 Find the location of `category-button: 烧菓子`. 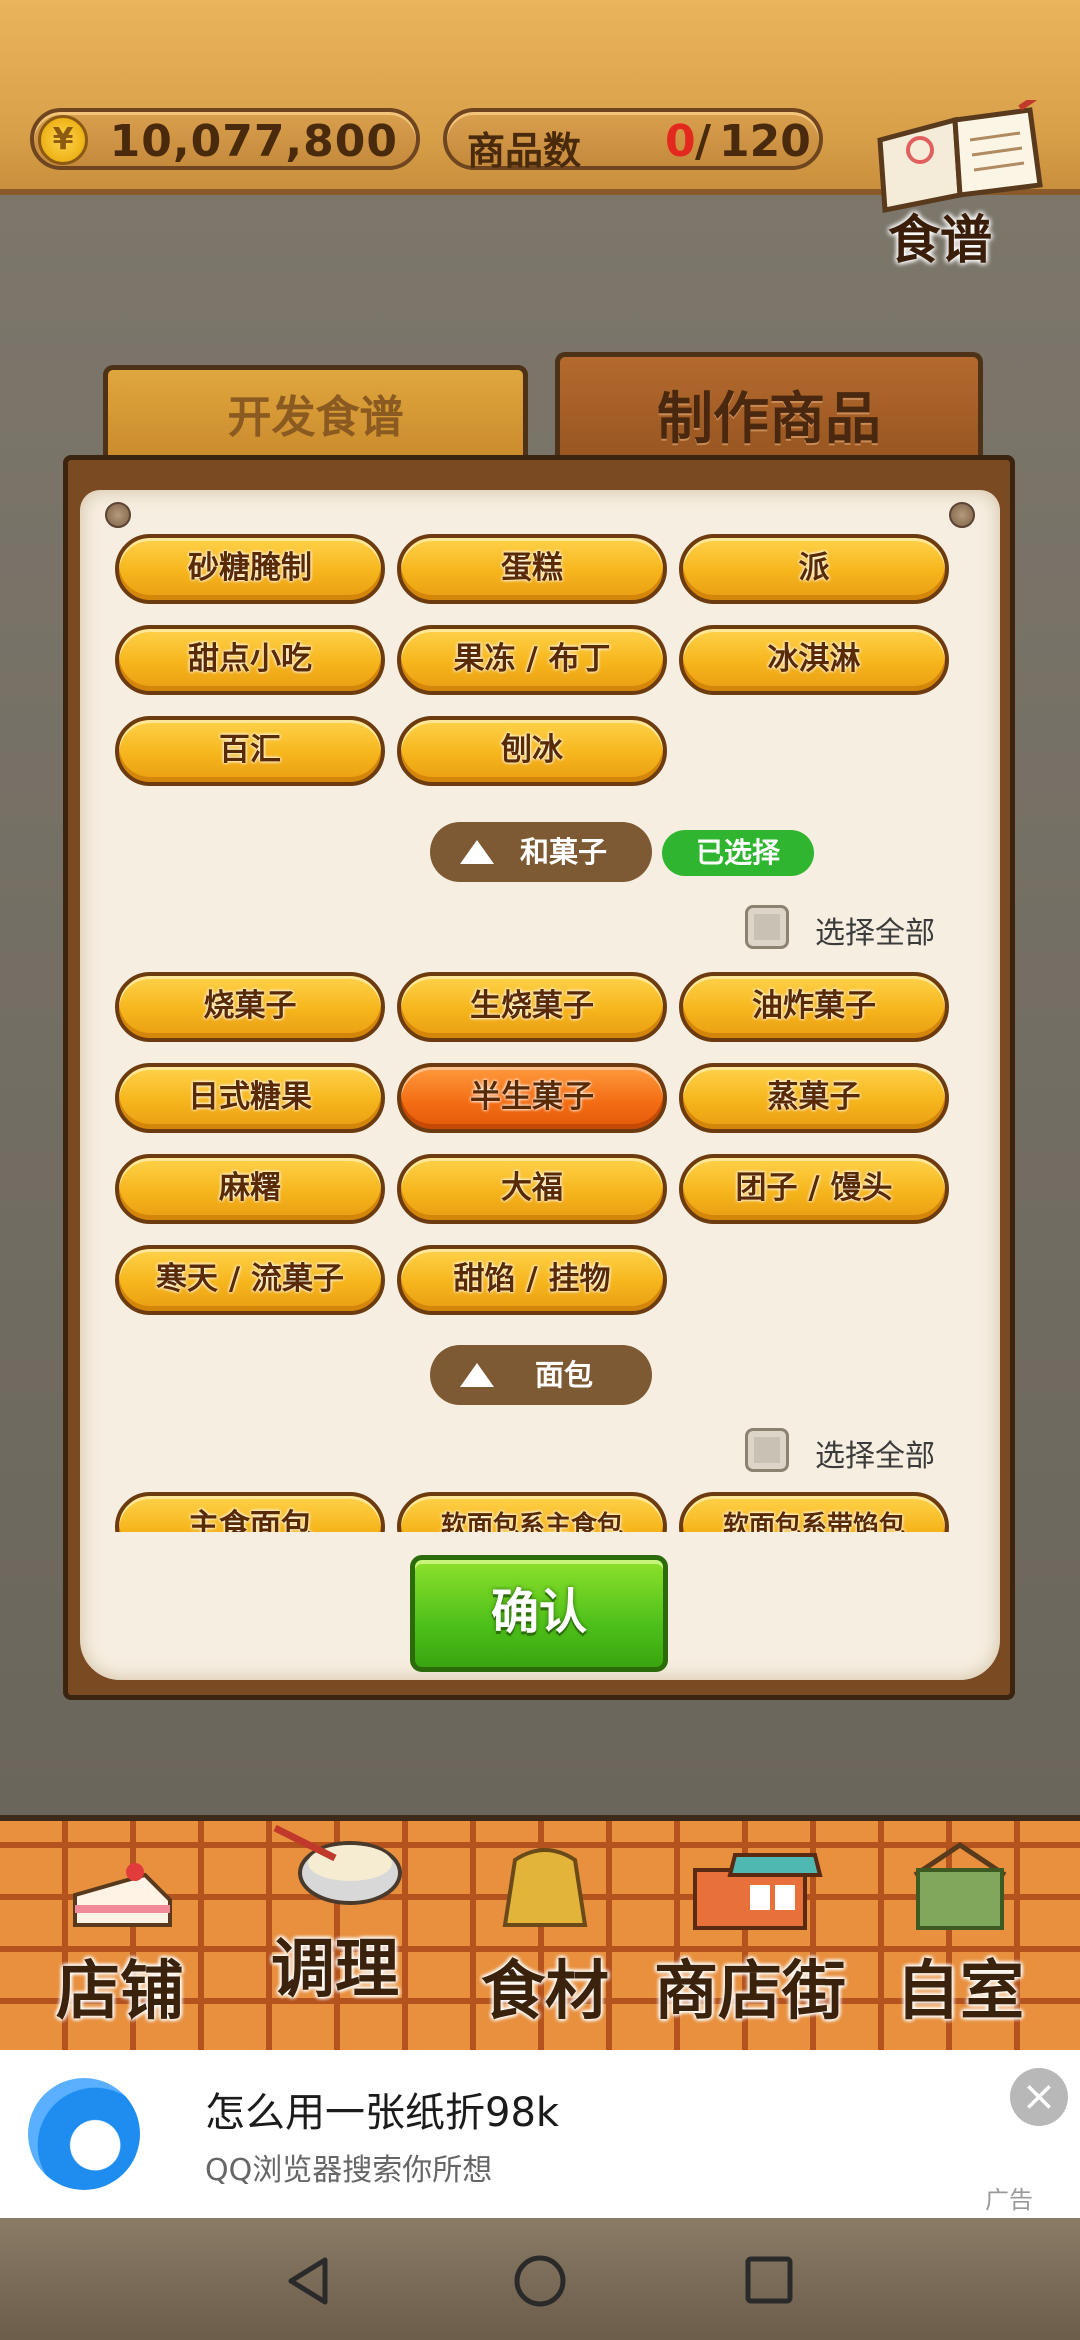

category-button: 烧菓子 is located at coordinates (250, 1007).